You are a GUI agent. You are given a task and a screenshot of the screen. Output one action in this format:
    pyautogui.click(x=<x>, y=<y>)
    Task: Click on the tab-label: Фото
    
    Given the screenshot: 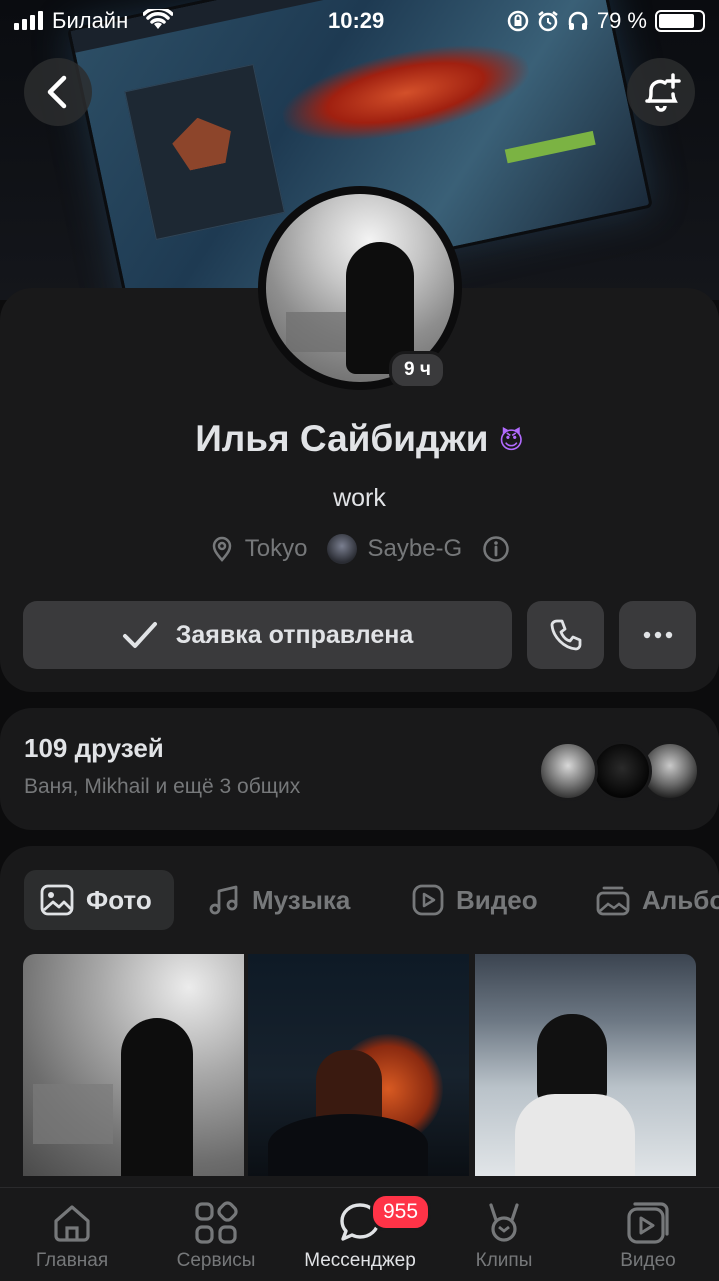 What is the action you would take?
    pyautogui.click(x=119, y=899)
    